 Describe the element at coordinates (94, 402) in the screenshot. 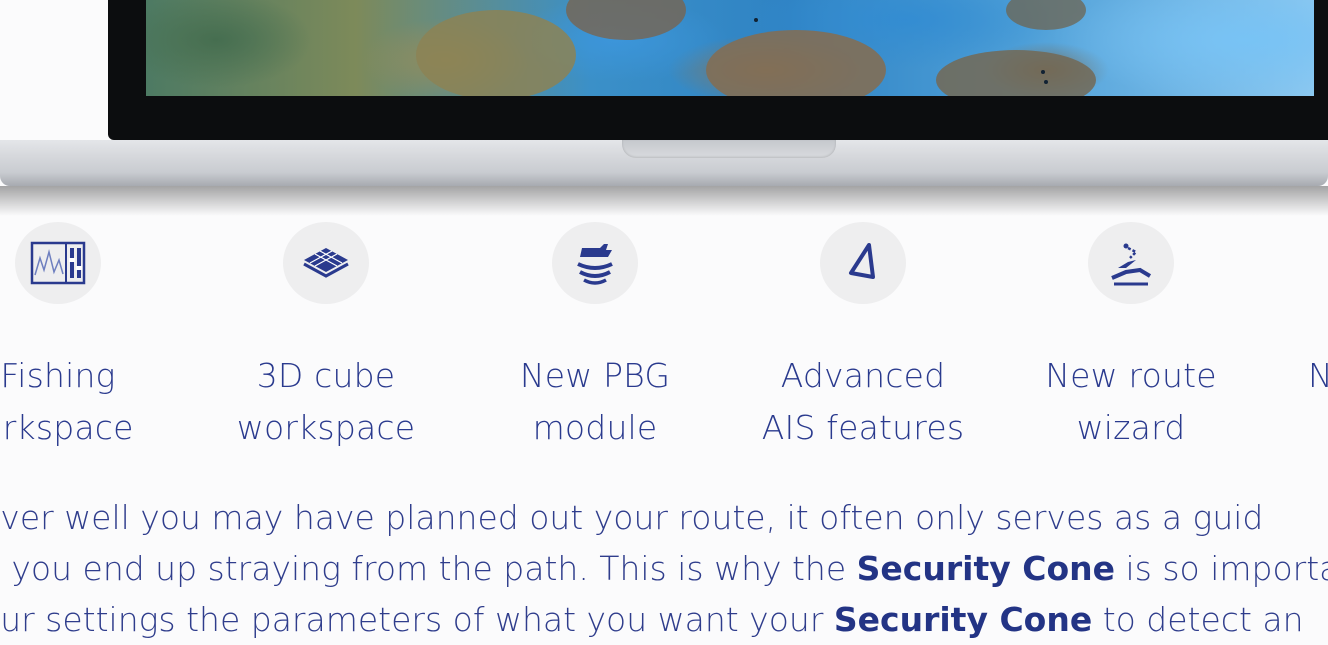

I see `feature-label: Fishing orkspace` at that location.